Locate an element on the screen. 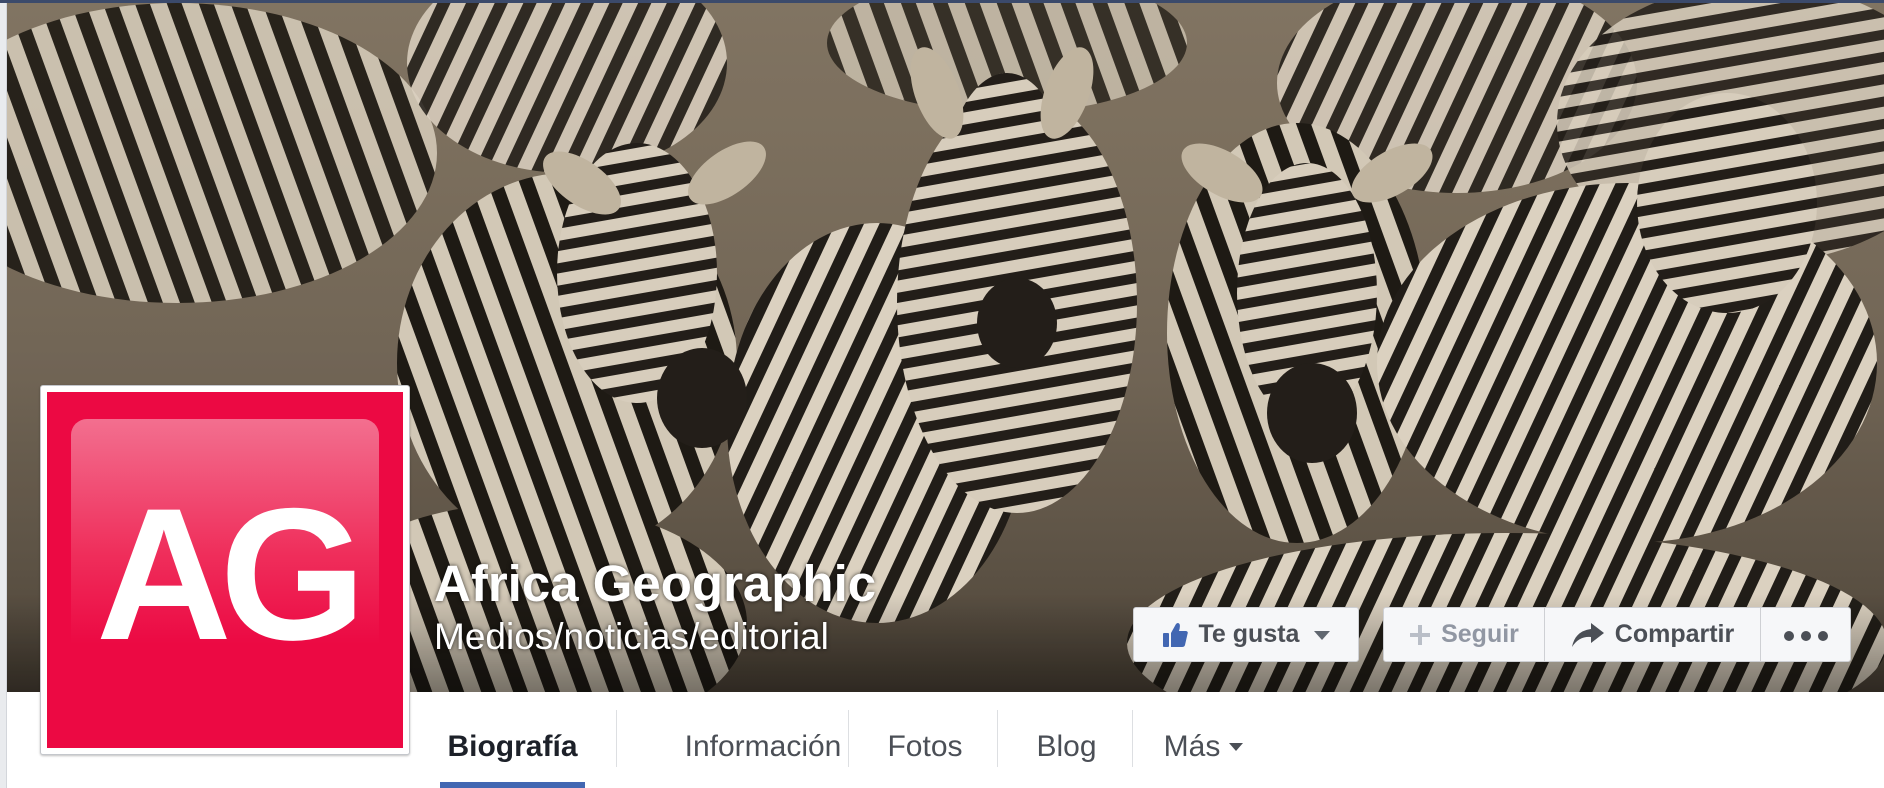 The width and height of the screenshot is (1884, 788). follow-button: Seguir is located at coordinates (1464, 634).